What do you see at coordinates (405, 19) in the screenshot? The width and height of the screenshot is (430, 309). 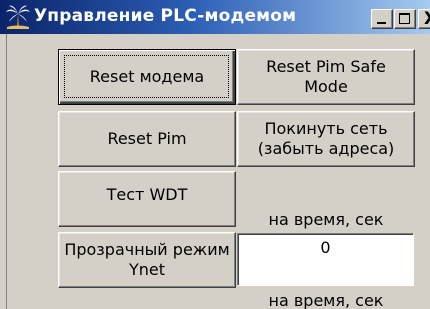 I see `maximize-button` at bounding box center [405, 19].